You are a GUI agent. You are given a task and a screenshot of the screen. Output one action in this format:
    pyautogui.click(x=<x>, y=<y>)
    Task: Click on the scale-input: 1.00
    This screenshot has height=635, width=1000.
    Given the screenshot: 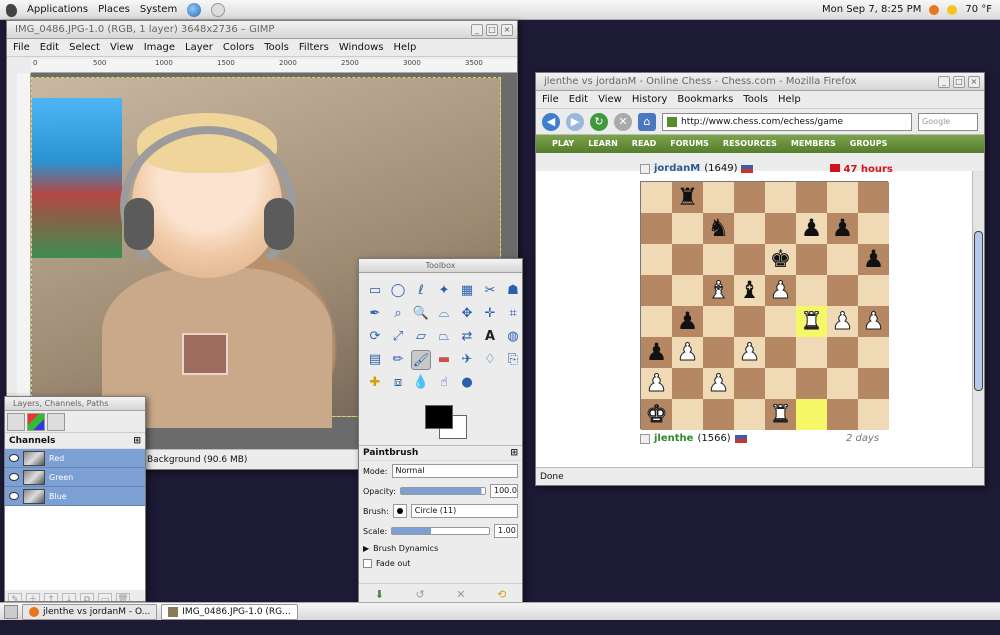 What is the action you would take?
    pyautogui.click(x=506, y=531)
    